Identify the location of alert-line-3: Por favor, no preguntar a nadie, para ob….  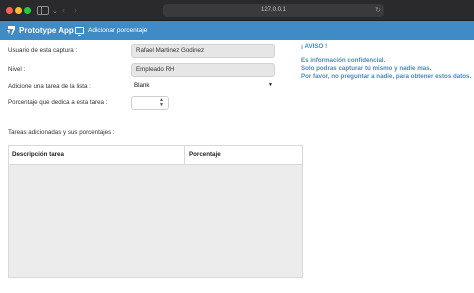
(386, 76).